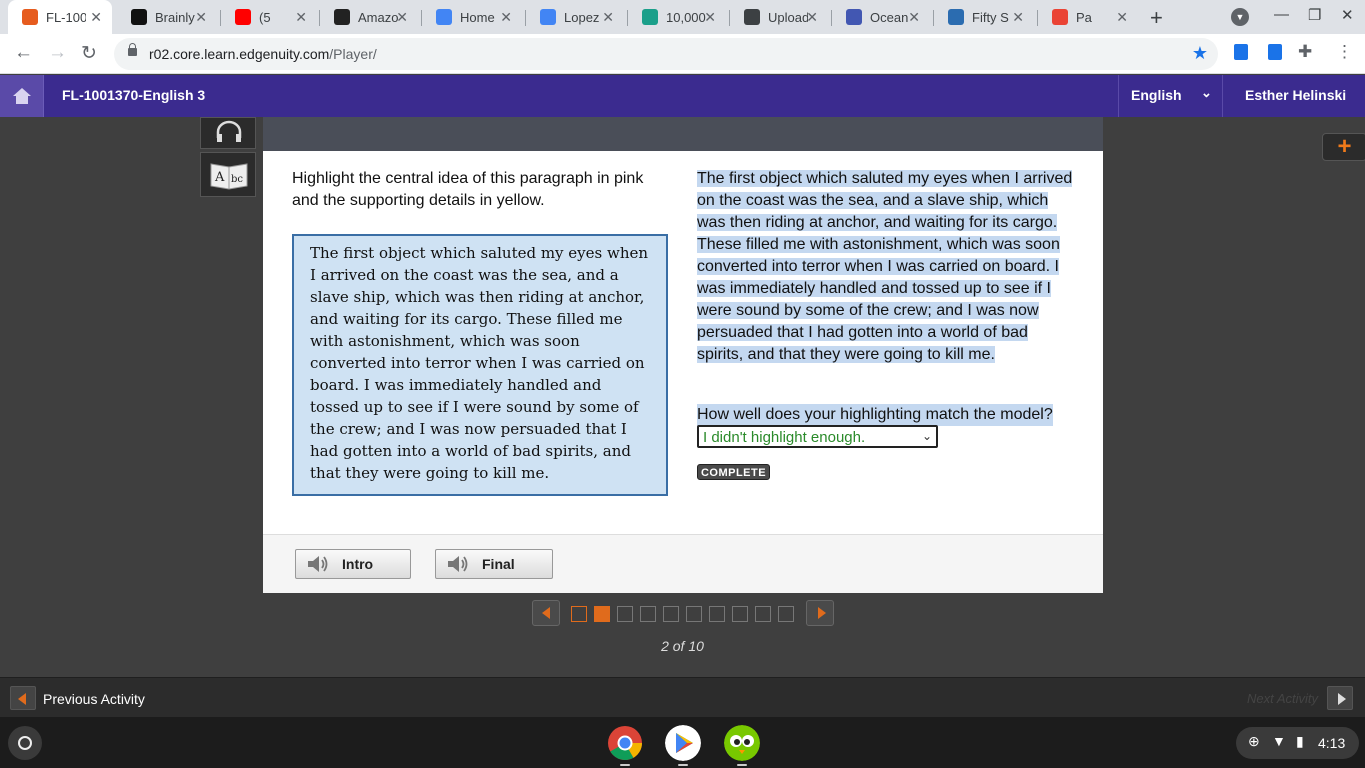 The image size is (1365, 768). Describe the element at coordinates (1283, 698) in the screenshot. I see `next-activity-label: Next Activity` at that location.